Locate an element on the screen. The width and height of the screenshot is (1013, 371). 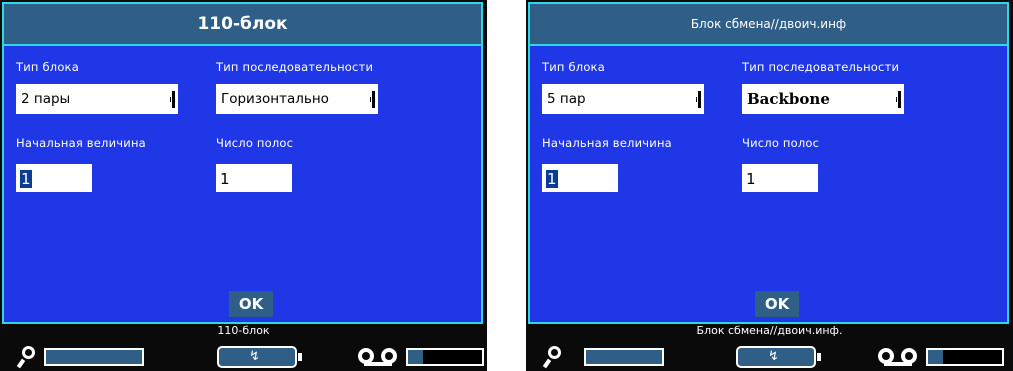
sequence-type-value: Backbone is located at coordinates (788, 99).